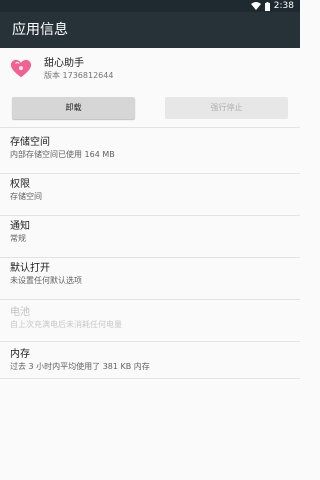  I want to click on setting-summary: 自上次充满电后未消耗任何电量, so click(66, 324).